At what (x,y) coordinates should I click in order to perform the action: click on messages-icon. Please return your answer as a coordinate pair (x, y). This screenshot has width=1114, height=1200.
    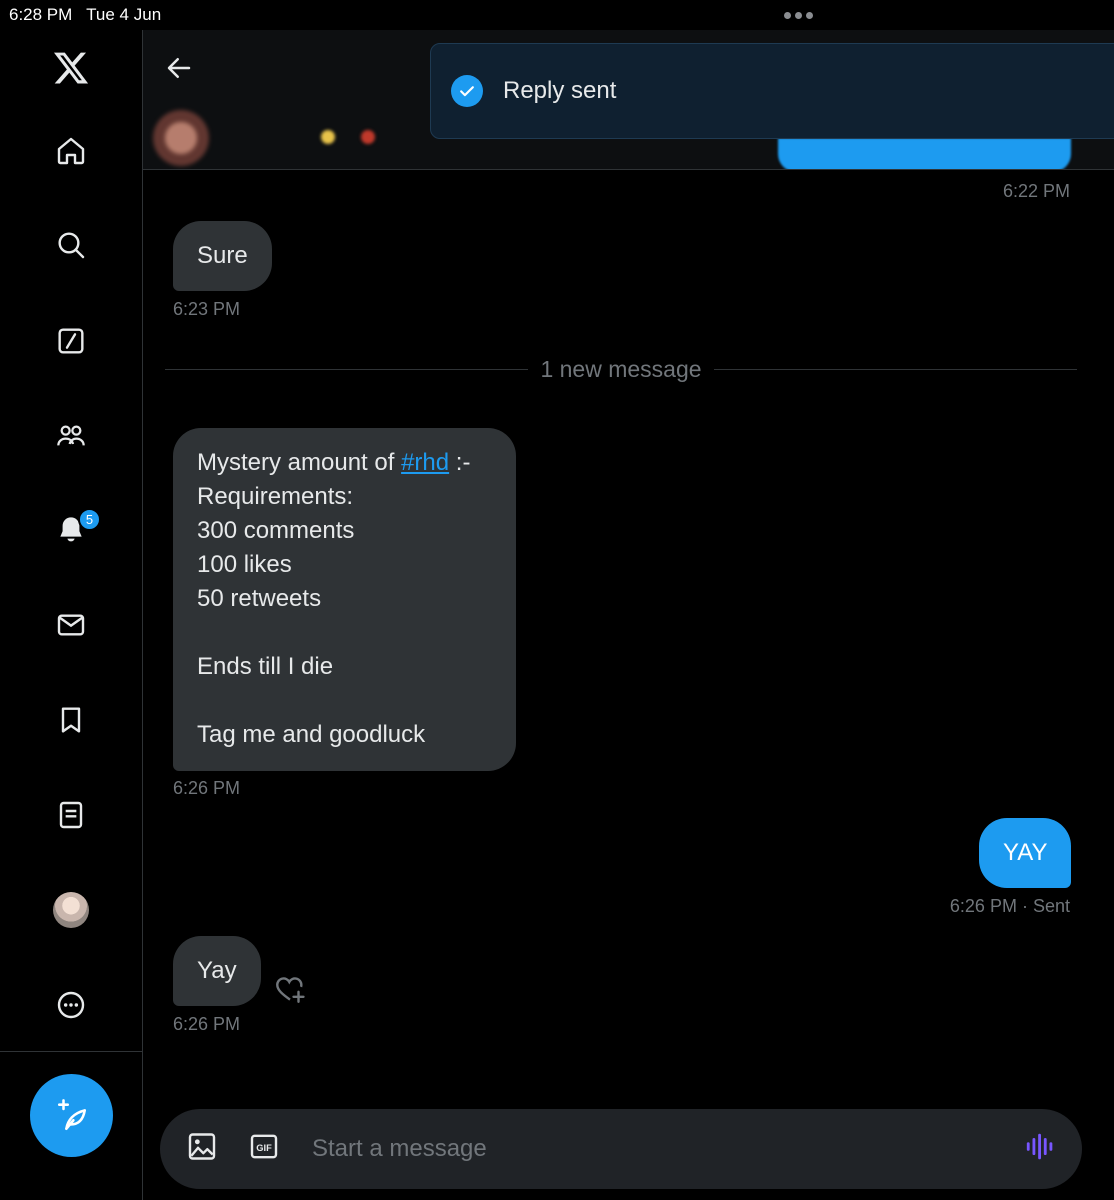
    Looking at the image, I should click on (71, 625).